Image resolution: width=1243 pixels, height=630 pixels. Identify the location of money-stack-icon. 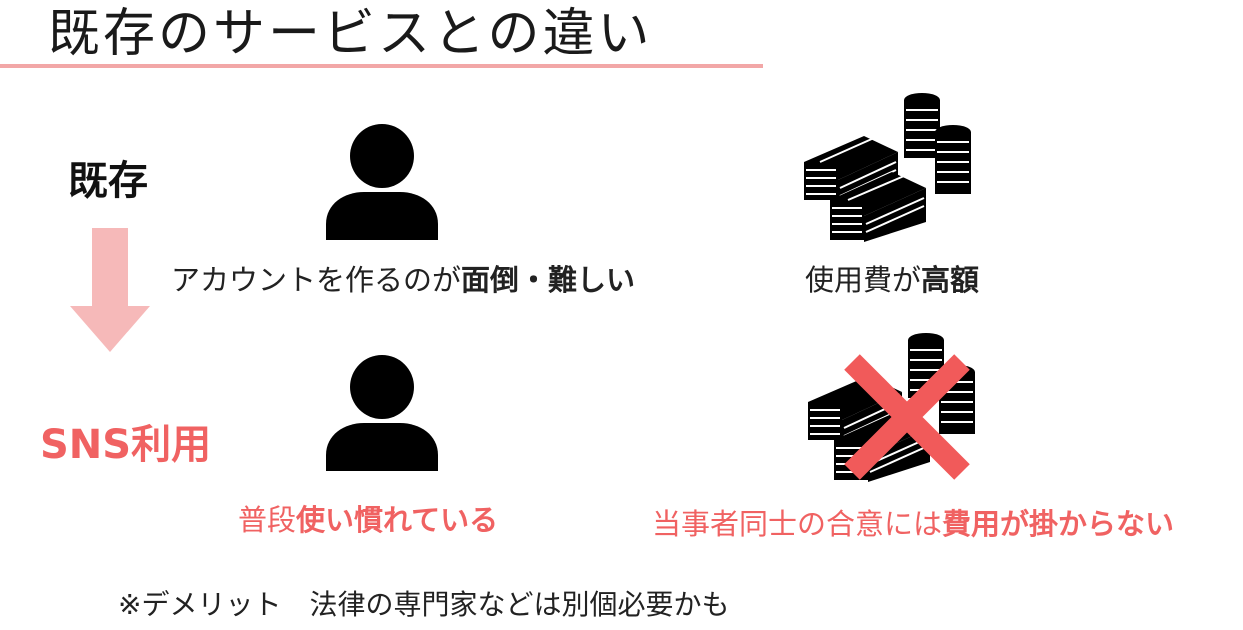
(887, 167).